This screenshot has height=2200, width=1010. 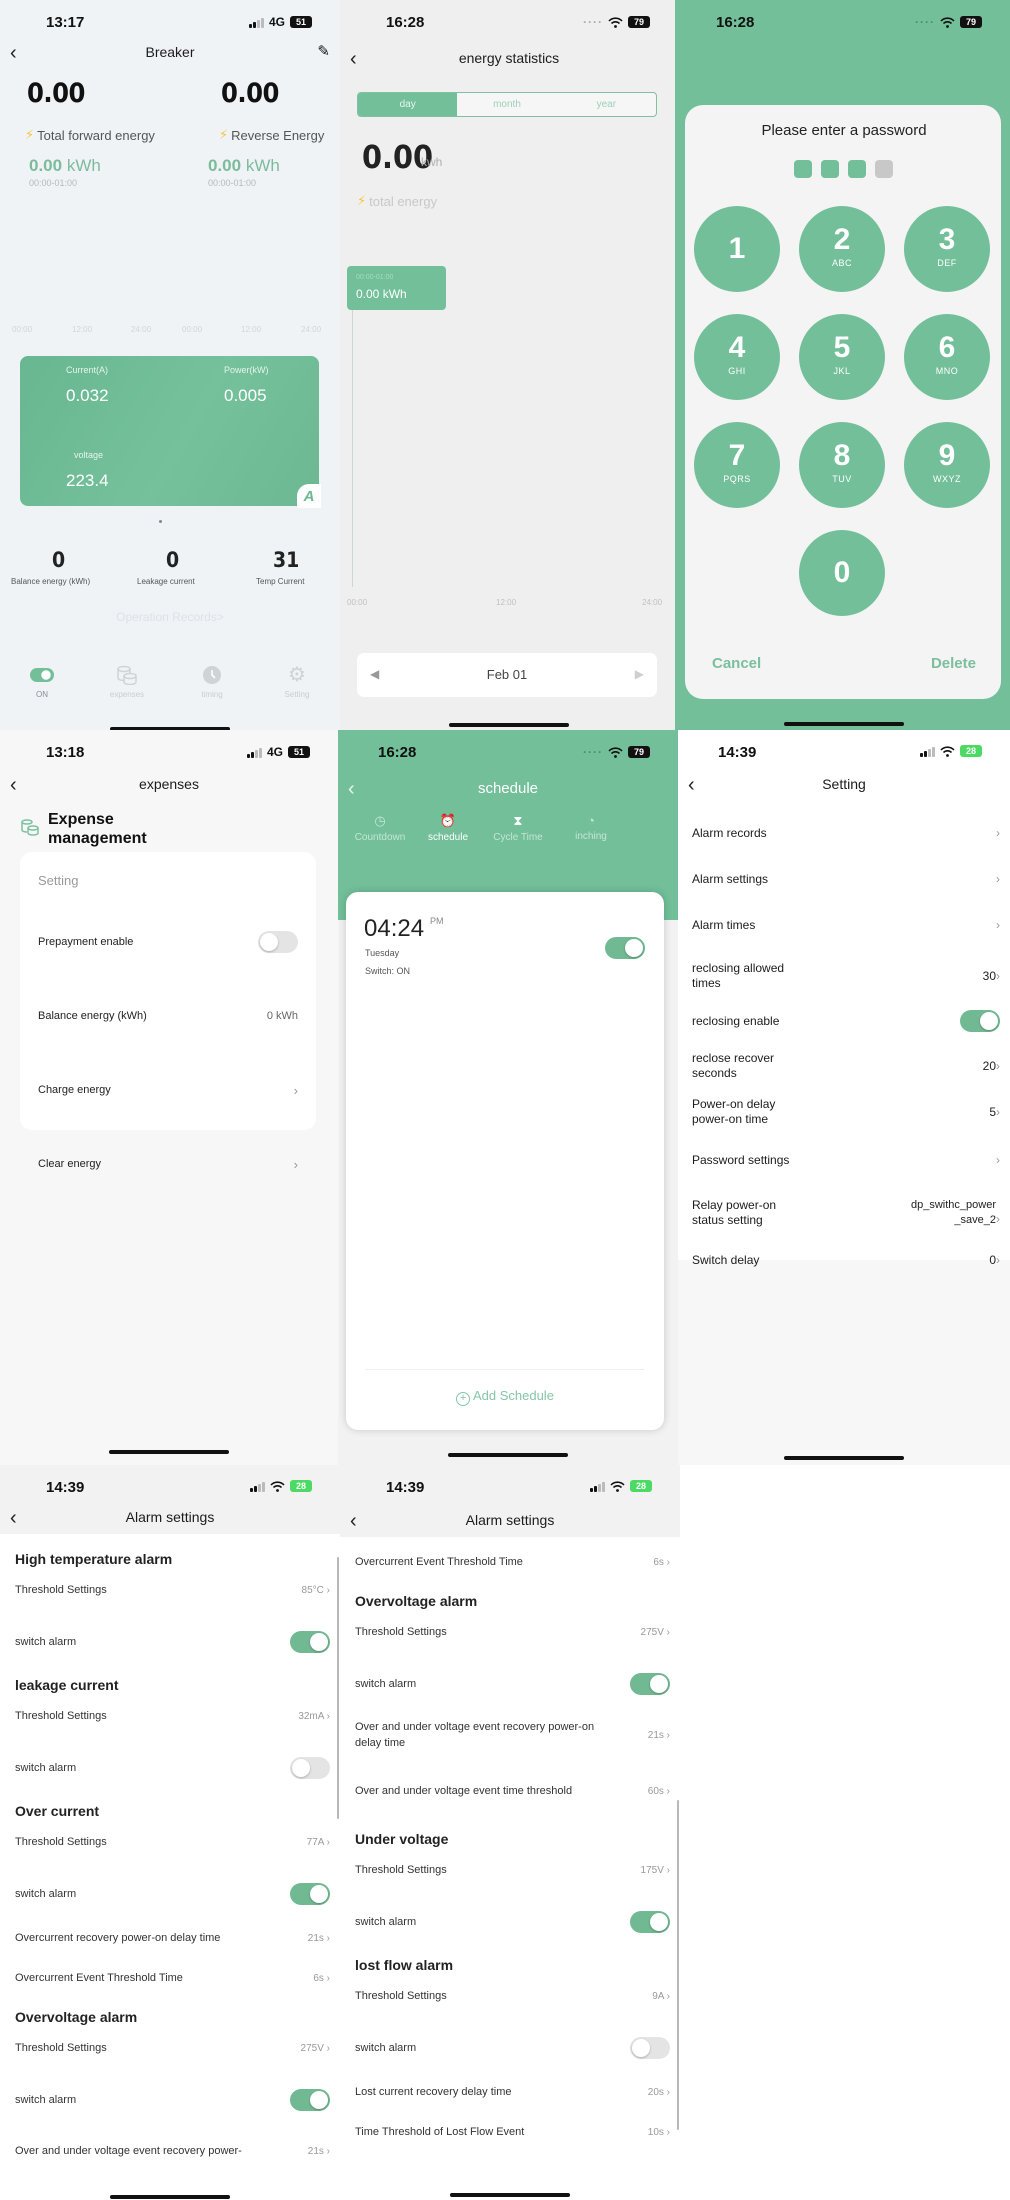 I want to click on setting-label: reclose recover seconds, so click(x=733, y=1065).